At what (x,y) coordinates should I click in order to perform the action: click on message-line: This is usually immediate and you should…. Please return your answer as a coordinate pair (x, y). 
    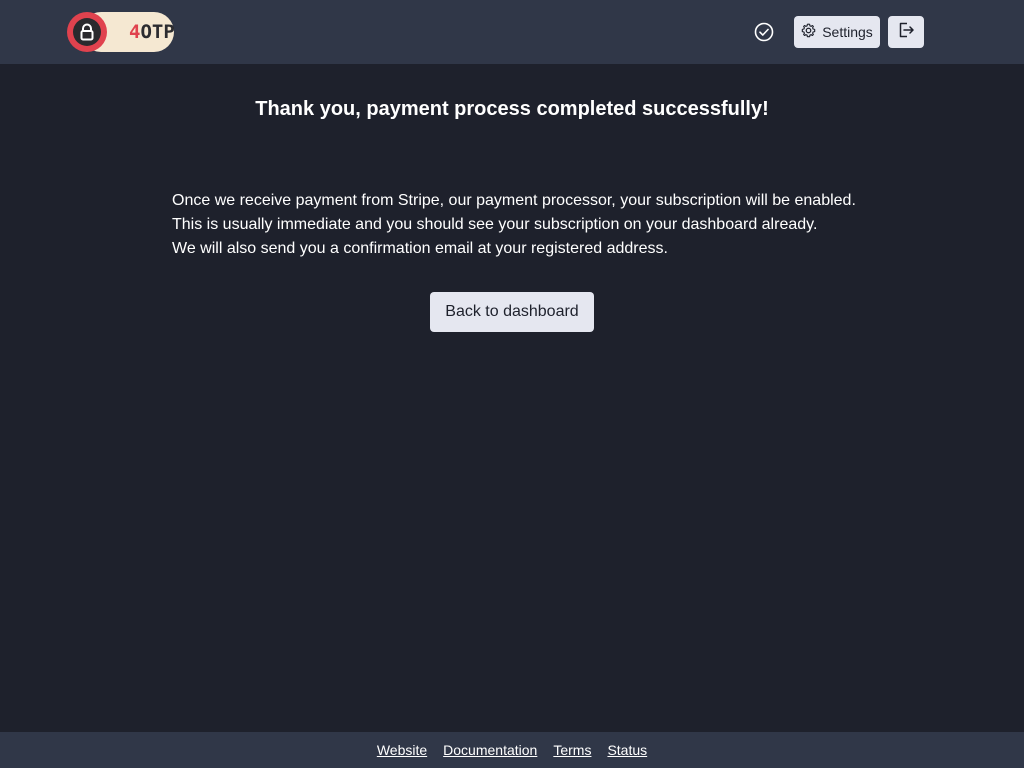
    Looking at the image, I should click on (495, 224).